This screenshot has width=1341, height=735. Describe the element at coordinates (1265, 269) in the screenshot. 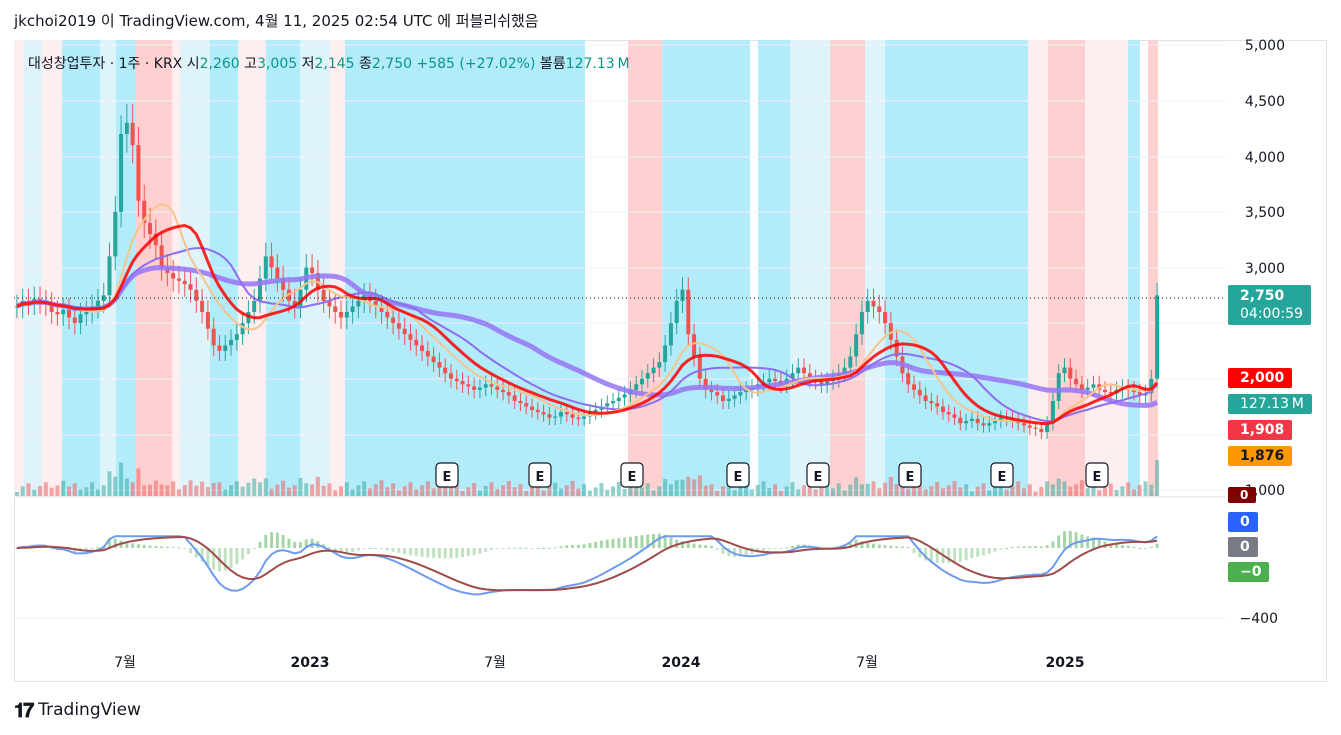

I see `price-tick-label: 3,000` at that location.